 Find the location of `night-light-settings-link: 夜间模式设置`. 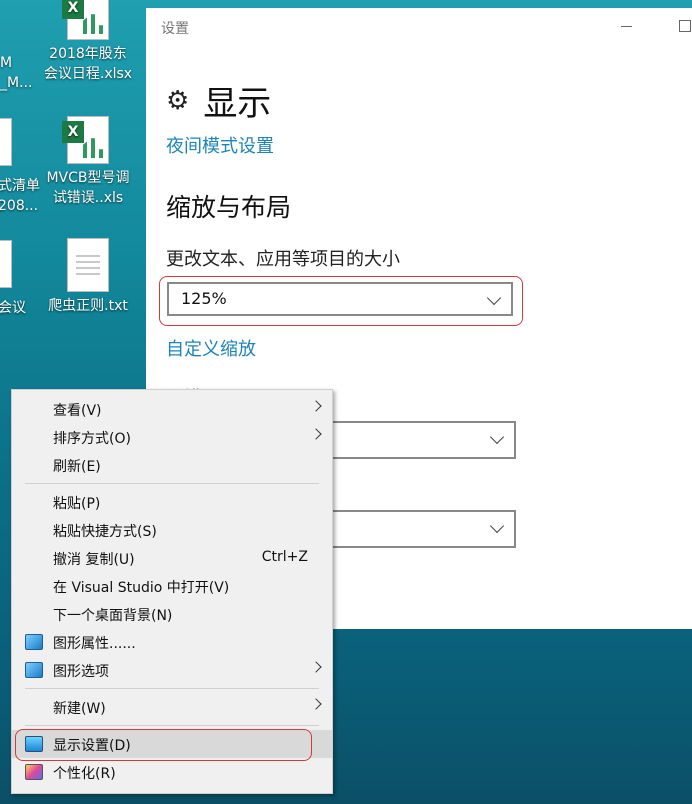

night-light-settings-link: 夜间模式设置 is located at coordinates (220, 145).